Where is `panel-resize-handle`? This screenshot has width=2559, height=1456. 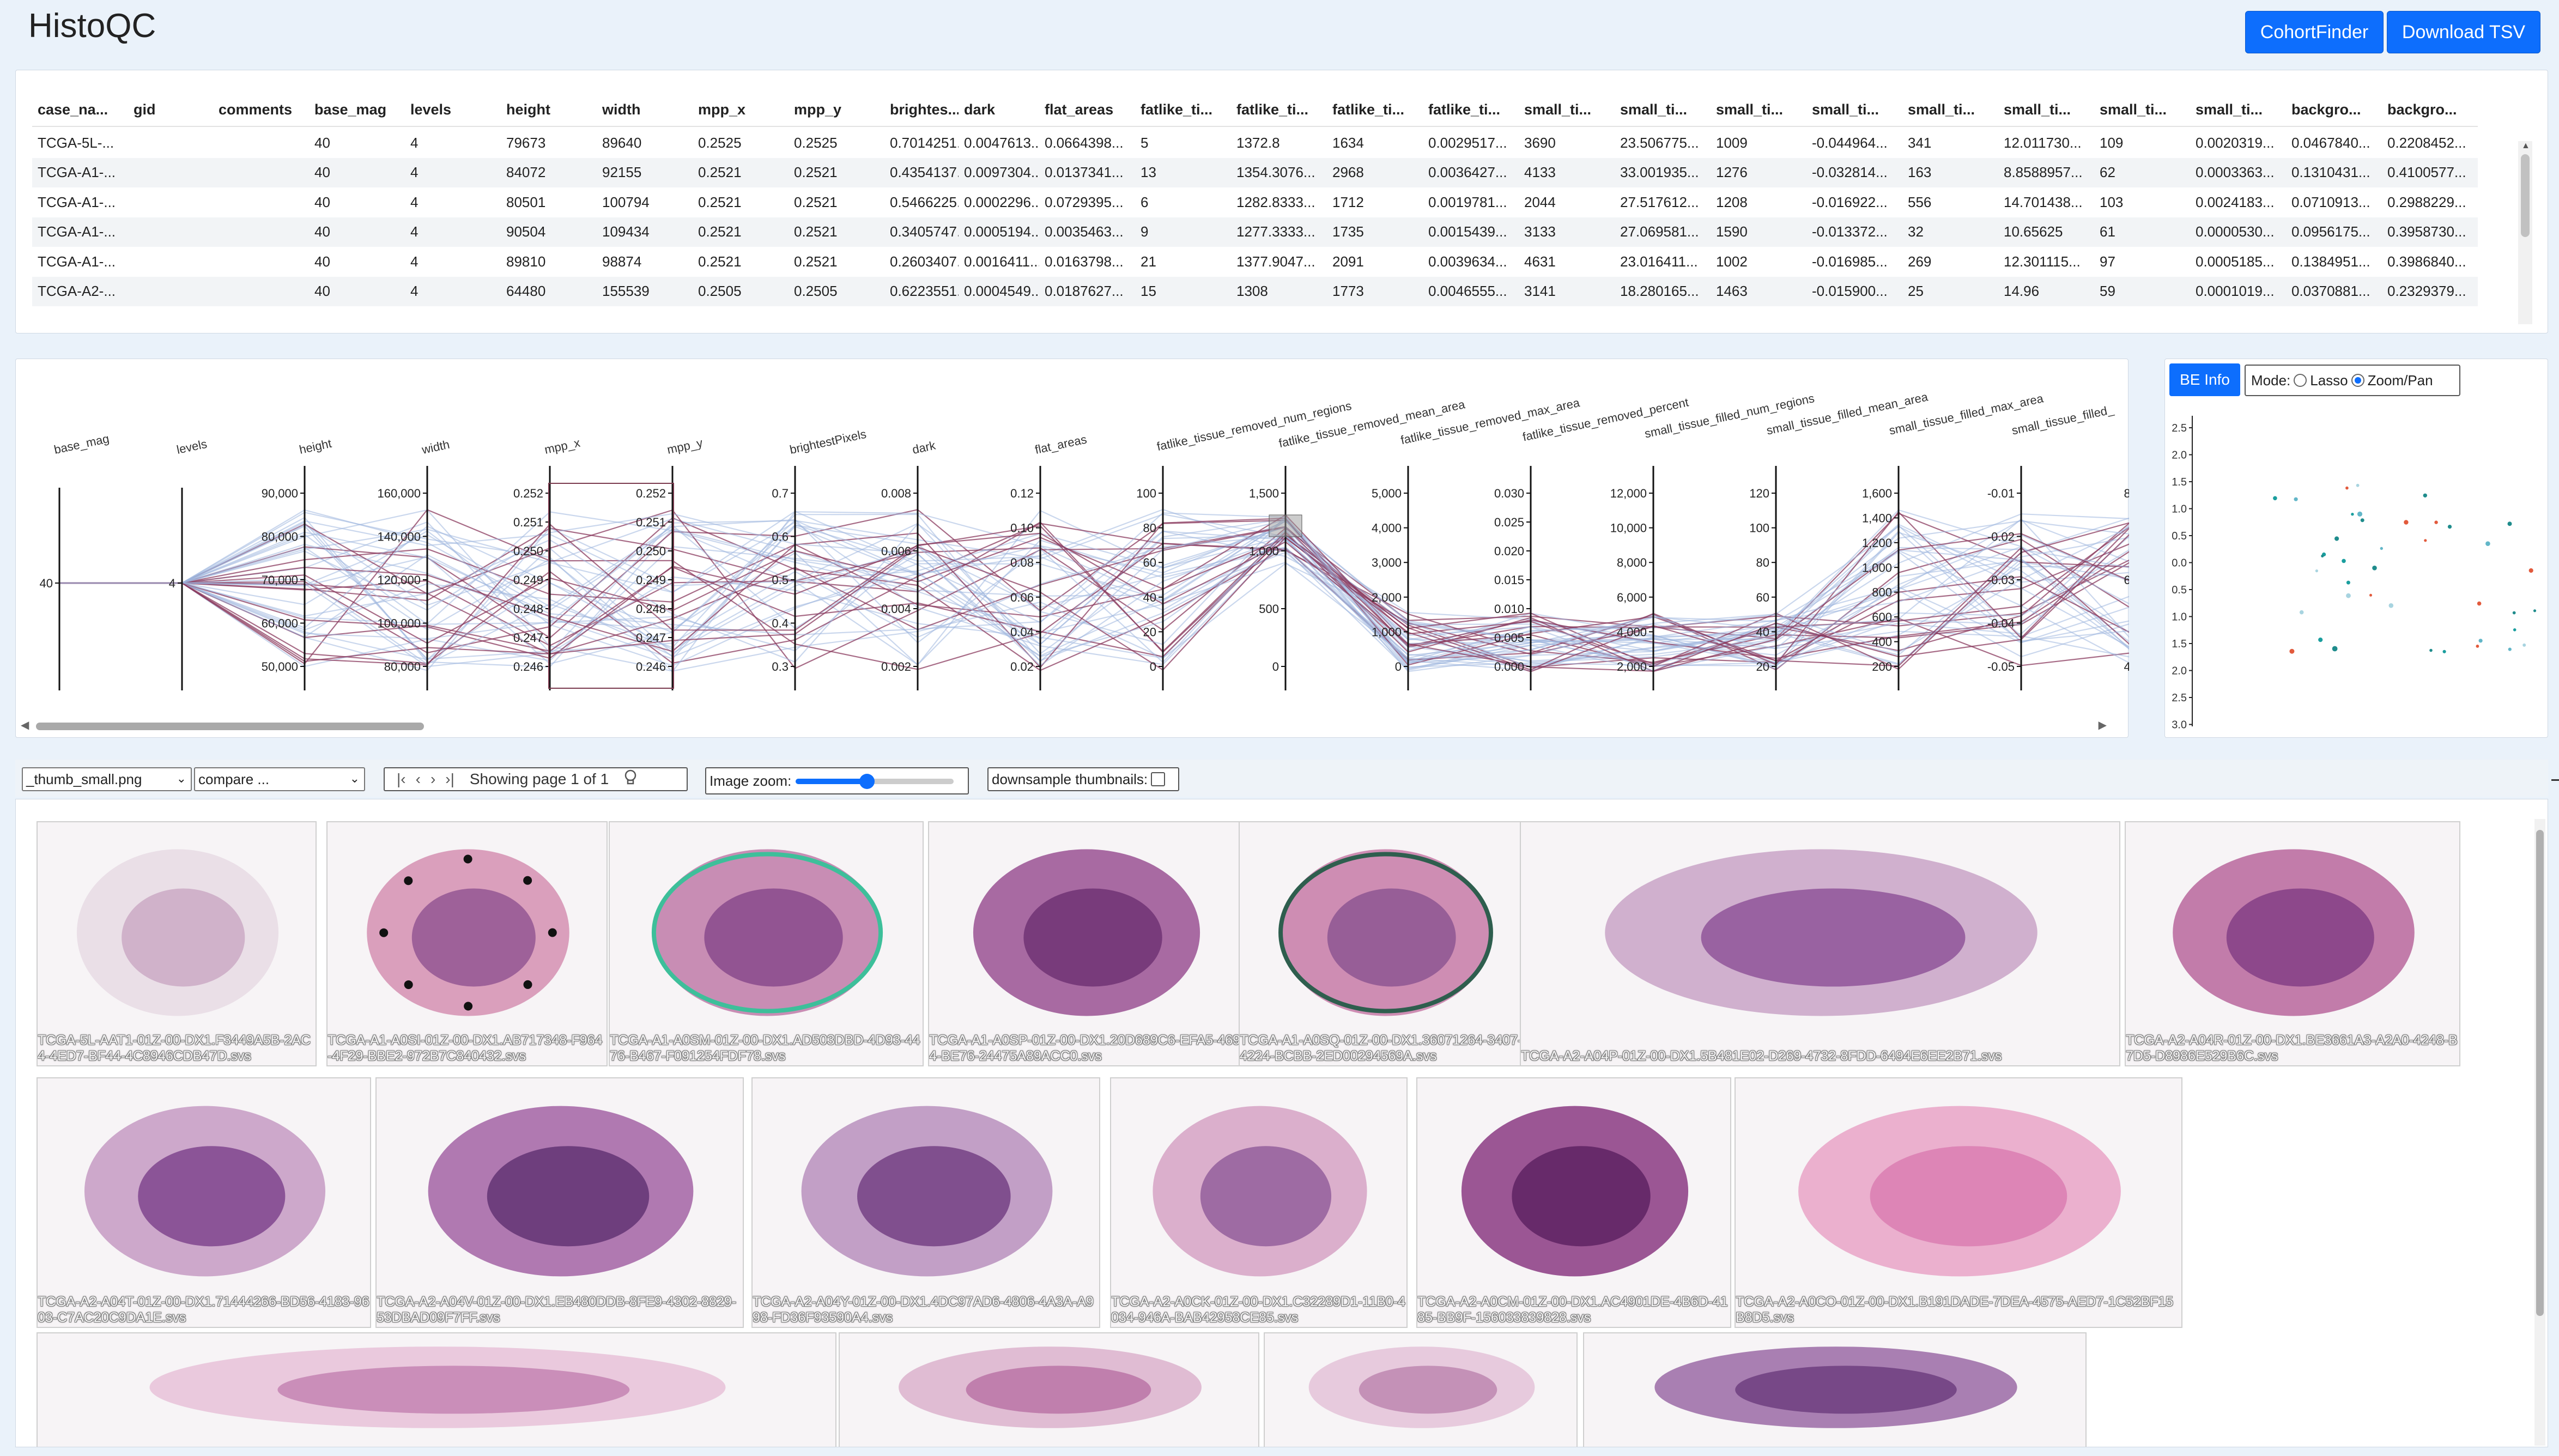 panel-resize-handle is located at coordinates (2555, 780).